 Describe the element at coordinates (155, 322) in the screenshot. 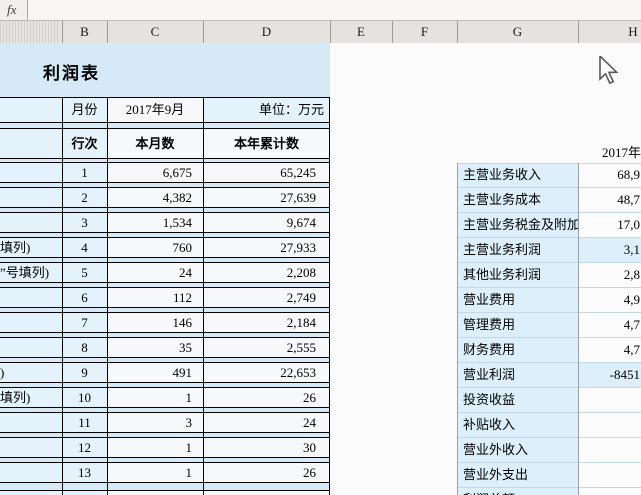

I see `row-month-value-cell: 146` at that location.